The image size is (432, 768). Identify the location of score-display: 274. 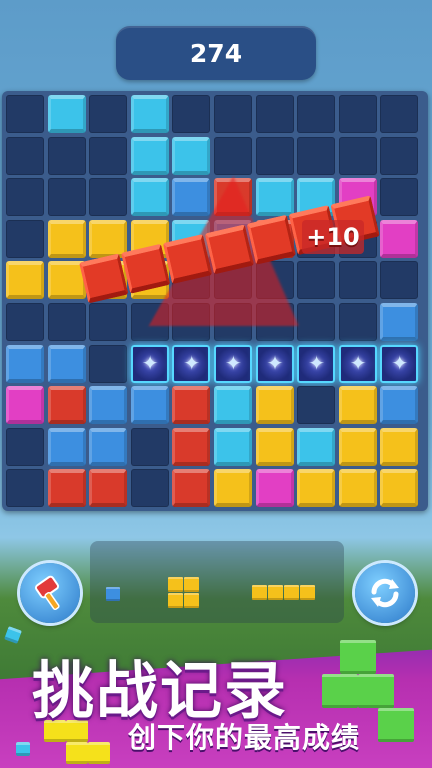
(216, 53).